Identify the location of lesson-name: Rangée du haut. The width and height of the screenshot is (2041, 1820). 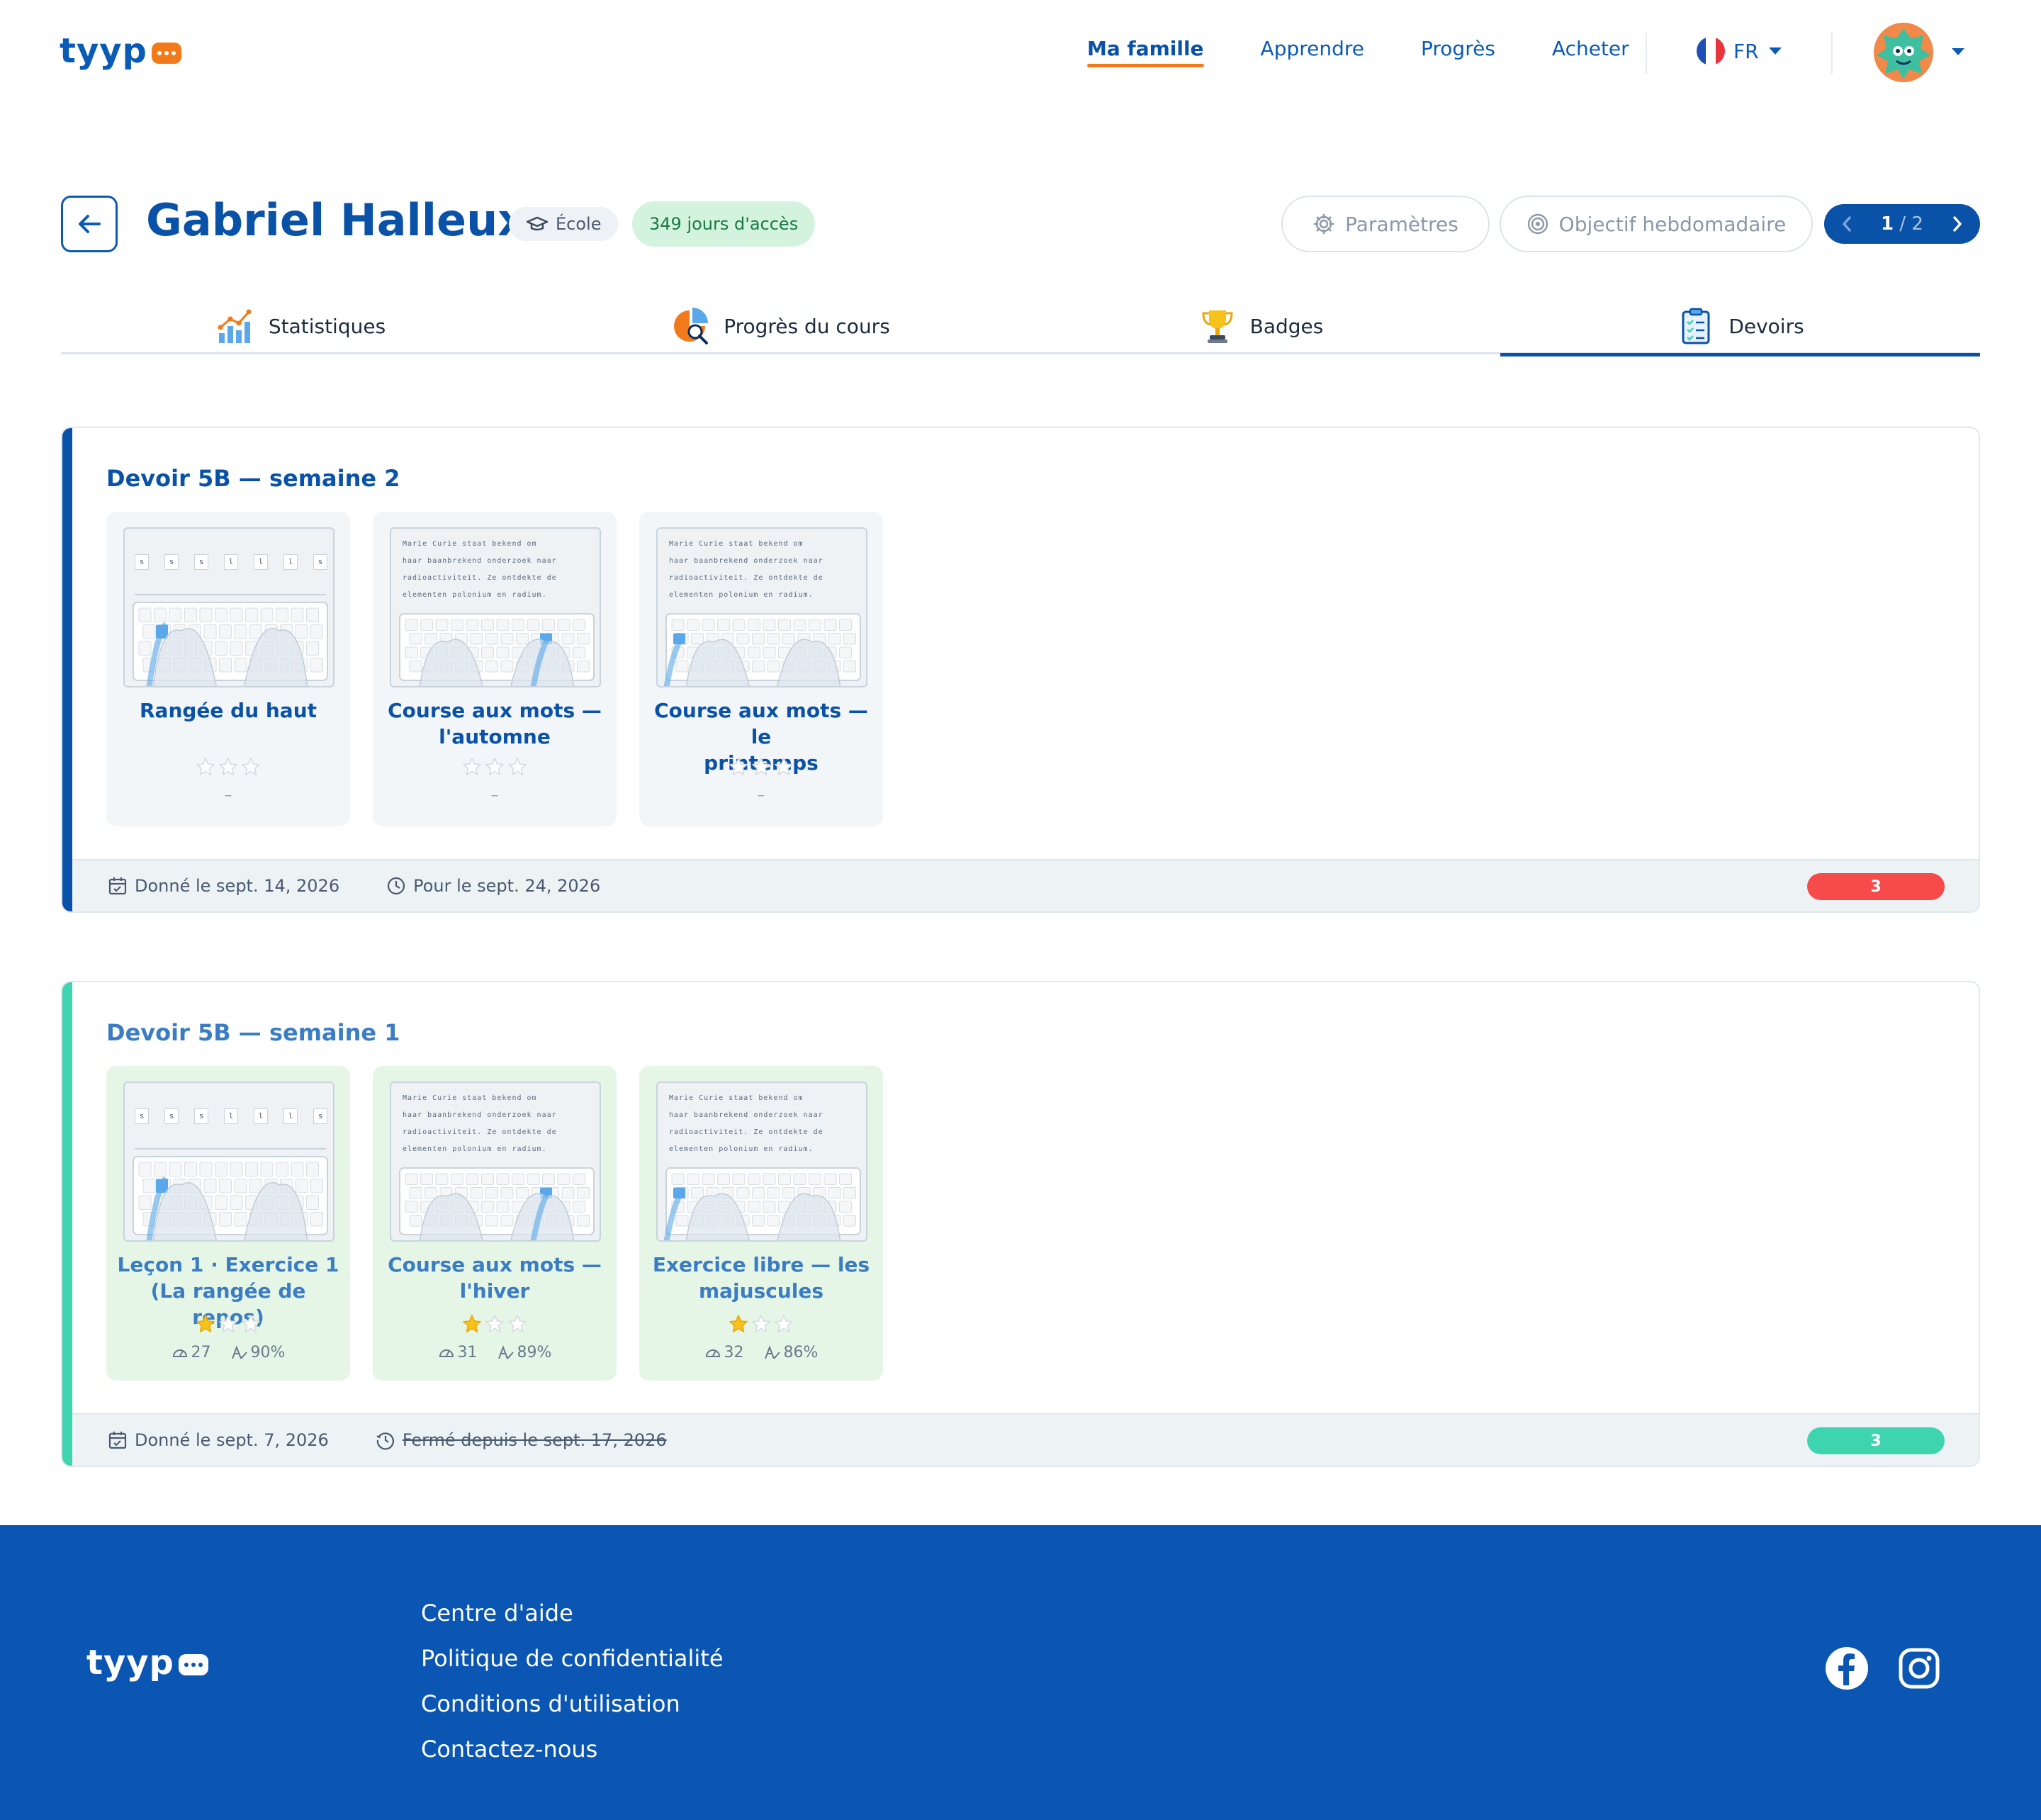
(228, 711).